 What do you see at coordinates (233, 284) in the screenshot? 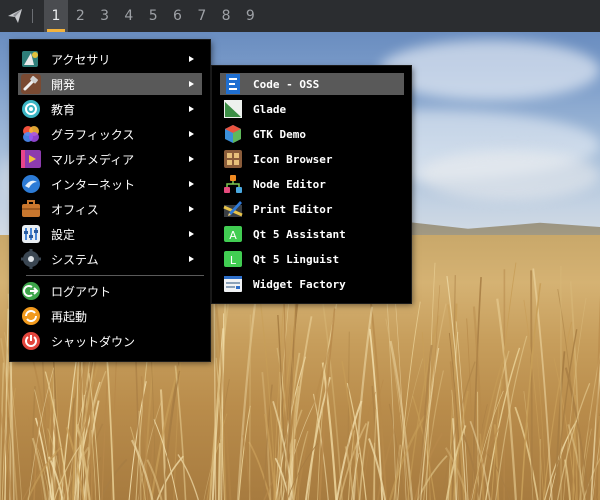
I see `widget-factory-icon` at bounding box center [233, 284].